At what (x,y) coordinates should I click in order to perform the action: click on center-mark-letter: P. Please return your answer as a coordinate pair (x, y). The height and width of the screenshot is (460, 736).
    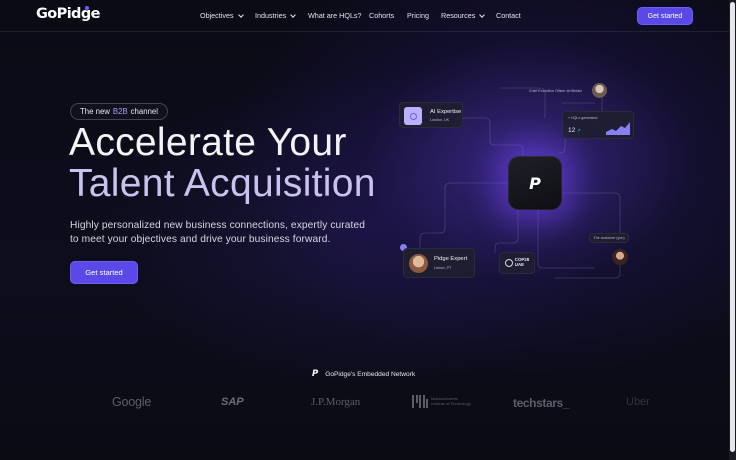
    Looking at the image, I should click on (535, 183).